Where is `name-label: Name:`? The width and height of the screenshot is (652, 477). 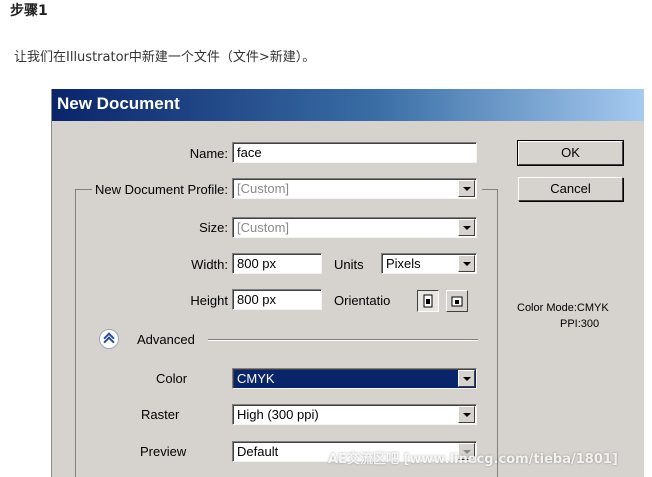
name-label: Name: is located at coordinates (208, 153).